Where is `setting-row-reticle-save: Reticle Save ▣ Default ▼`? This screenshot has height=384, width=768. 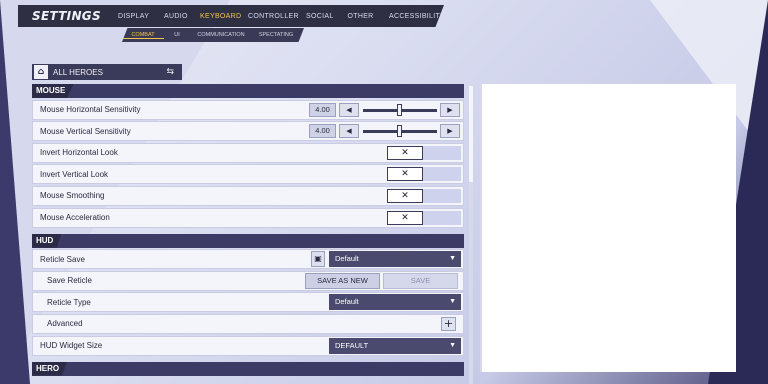 setting-row-reticle-save: Reticle Save ▣ Default ▼ is located at coordinates (248, 259).